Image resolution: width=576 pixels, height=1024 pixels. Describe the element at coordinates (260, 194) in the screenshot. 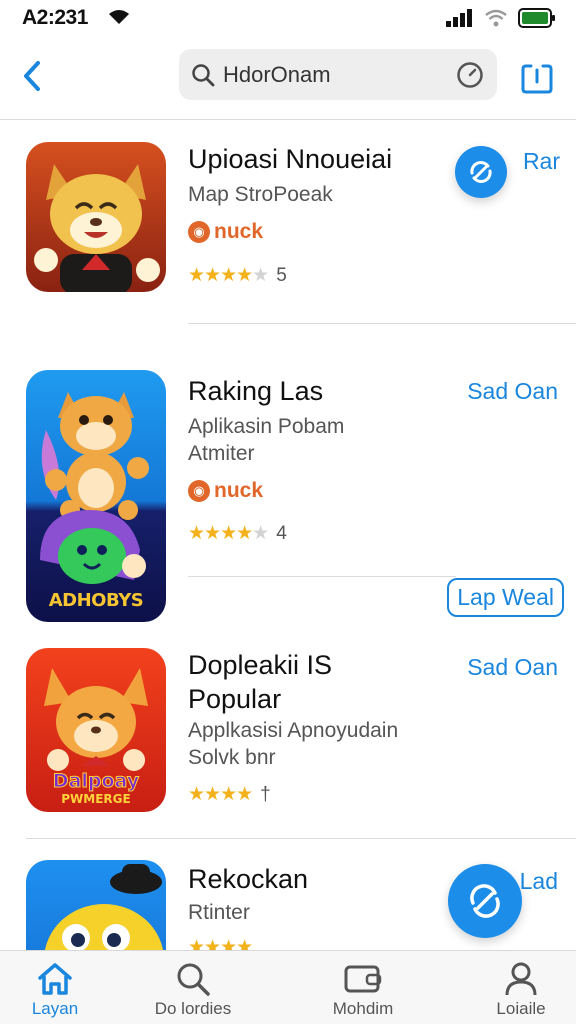

I see `app-subtitle: Map StroPoeak` at that location.